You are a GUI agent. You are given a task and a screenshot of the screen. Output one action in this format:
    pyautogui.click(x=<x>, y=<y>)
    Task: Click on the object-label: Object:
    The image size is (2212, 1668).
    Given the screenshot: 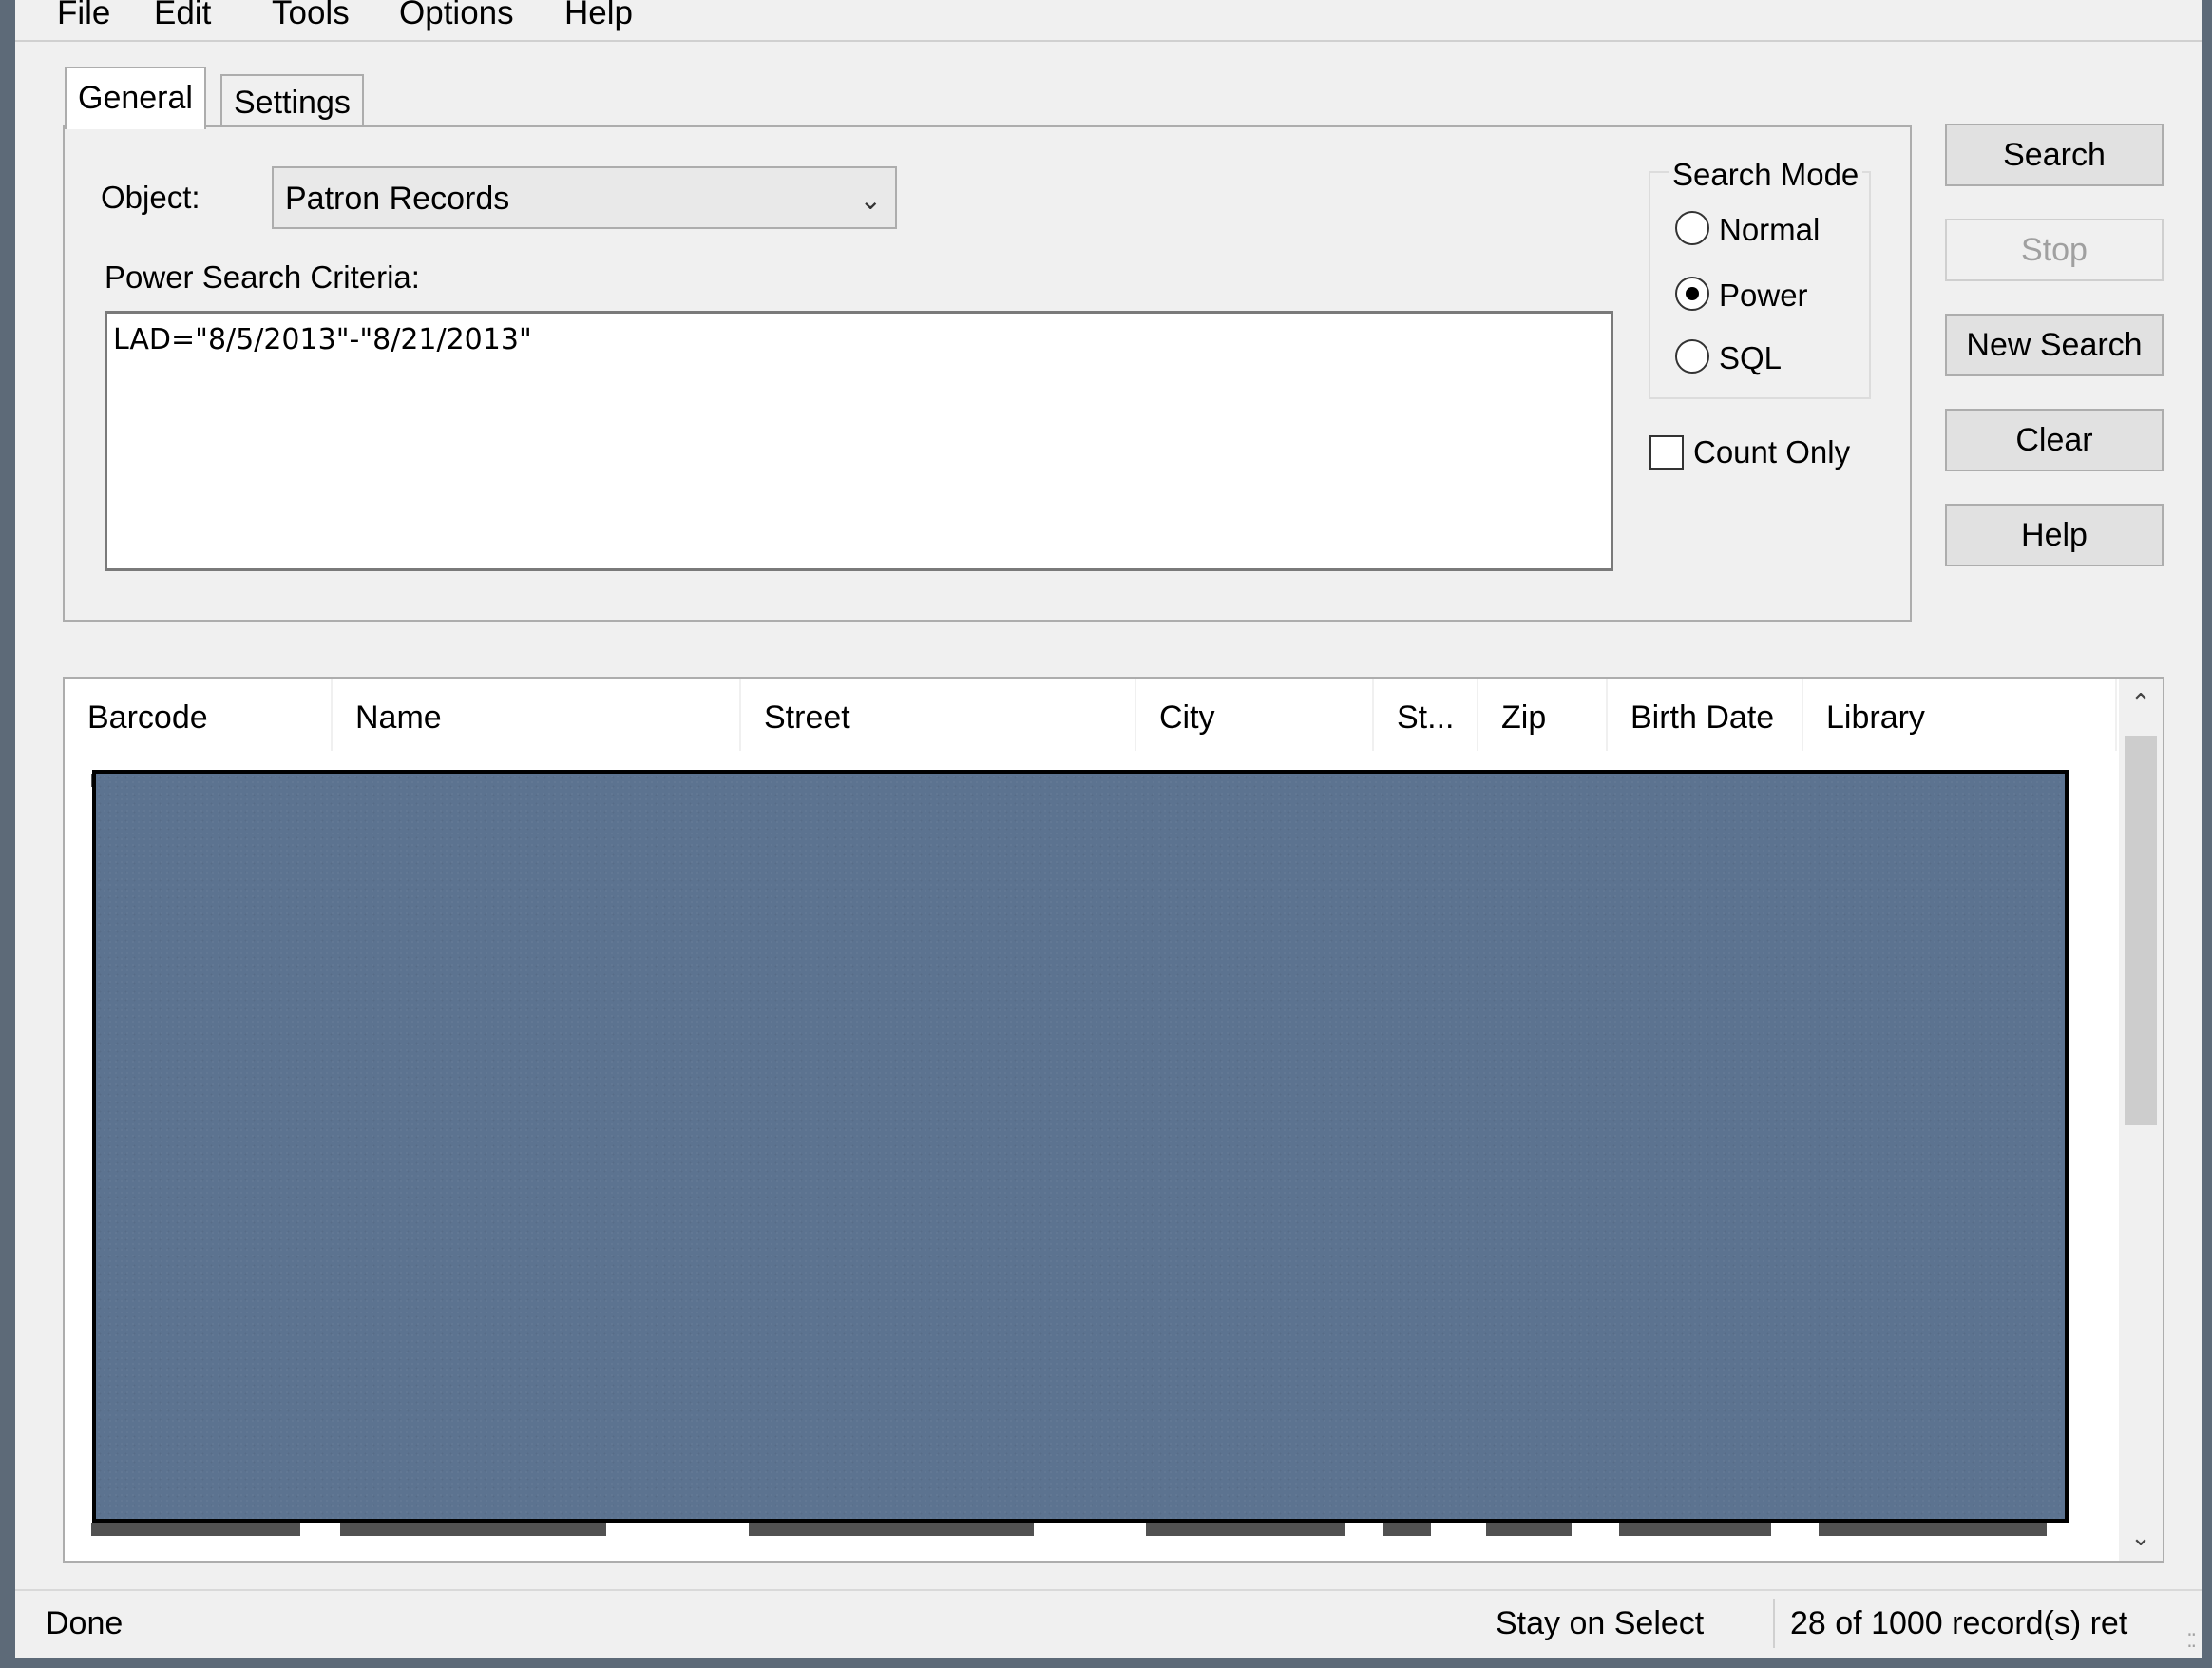 What is the action you would take?
    pyautogui.click(x=151, y=197)
    